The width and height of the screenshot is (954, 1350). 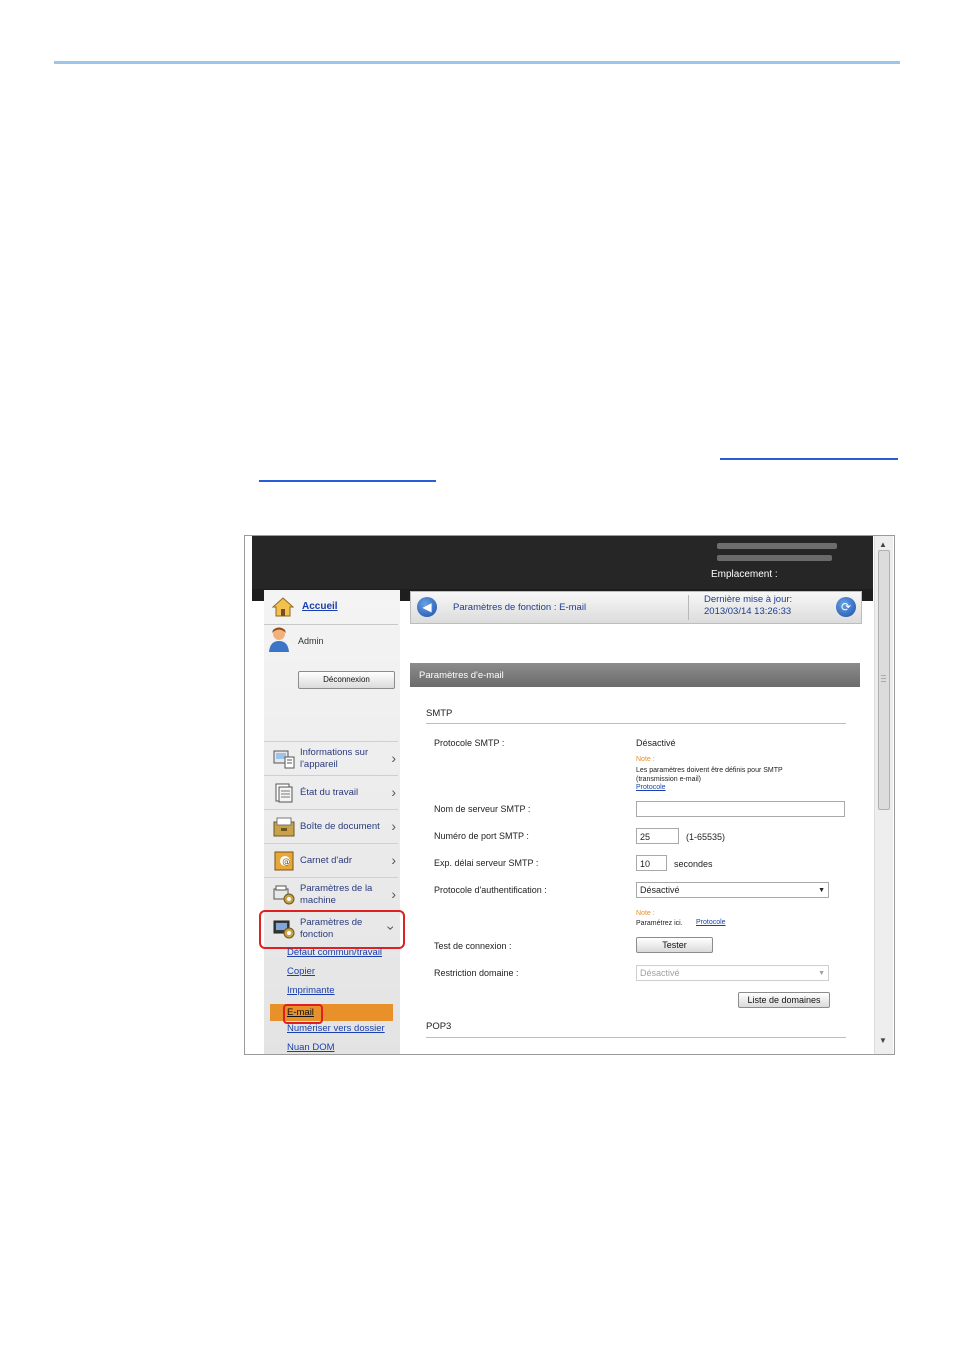 What do you see at coordinates (674, 945) in the screenshot?
I see `test-connection-button: Tester` at bounding box center [674, 945].